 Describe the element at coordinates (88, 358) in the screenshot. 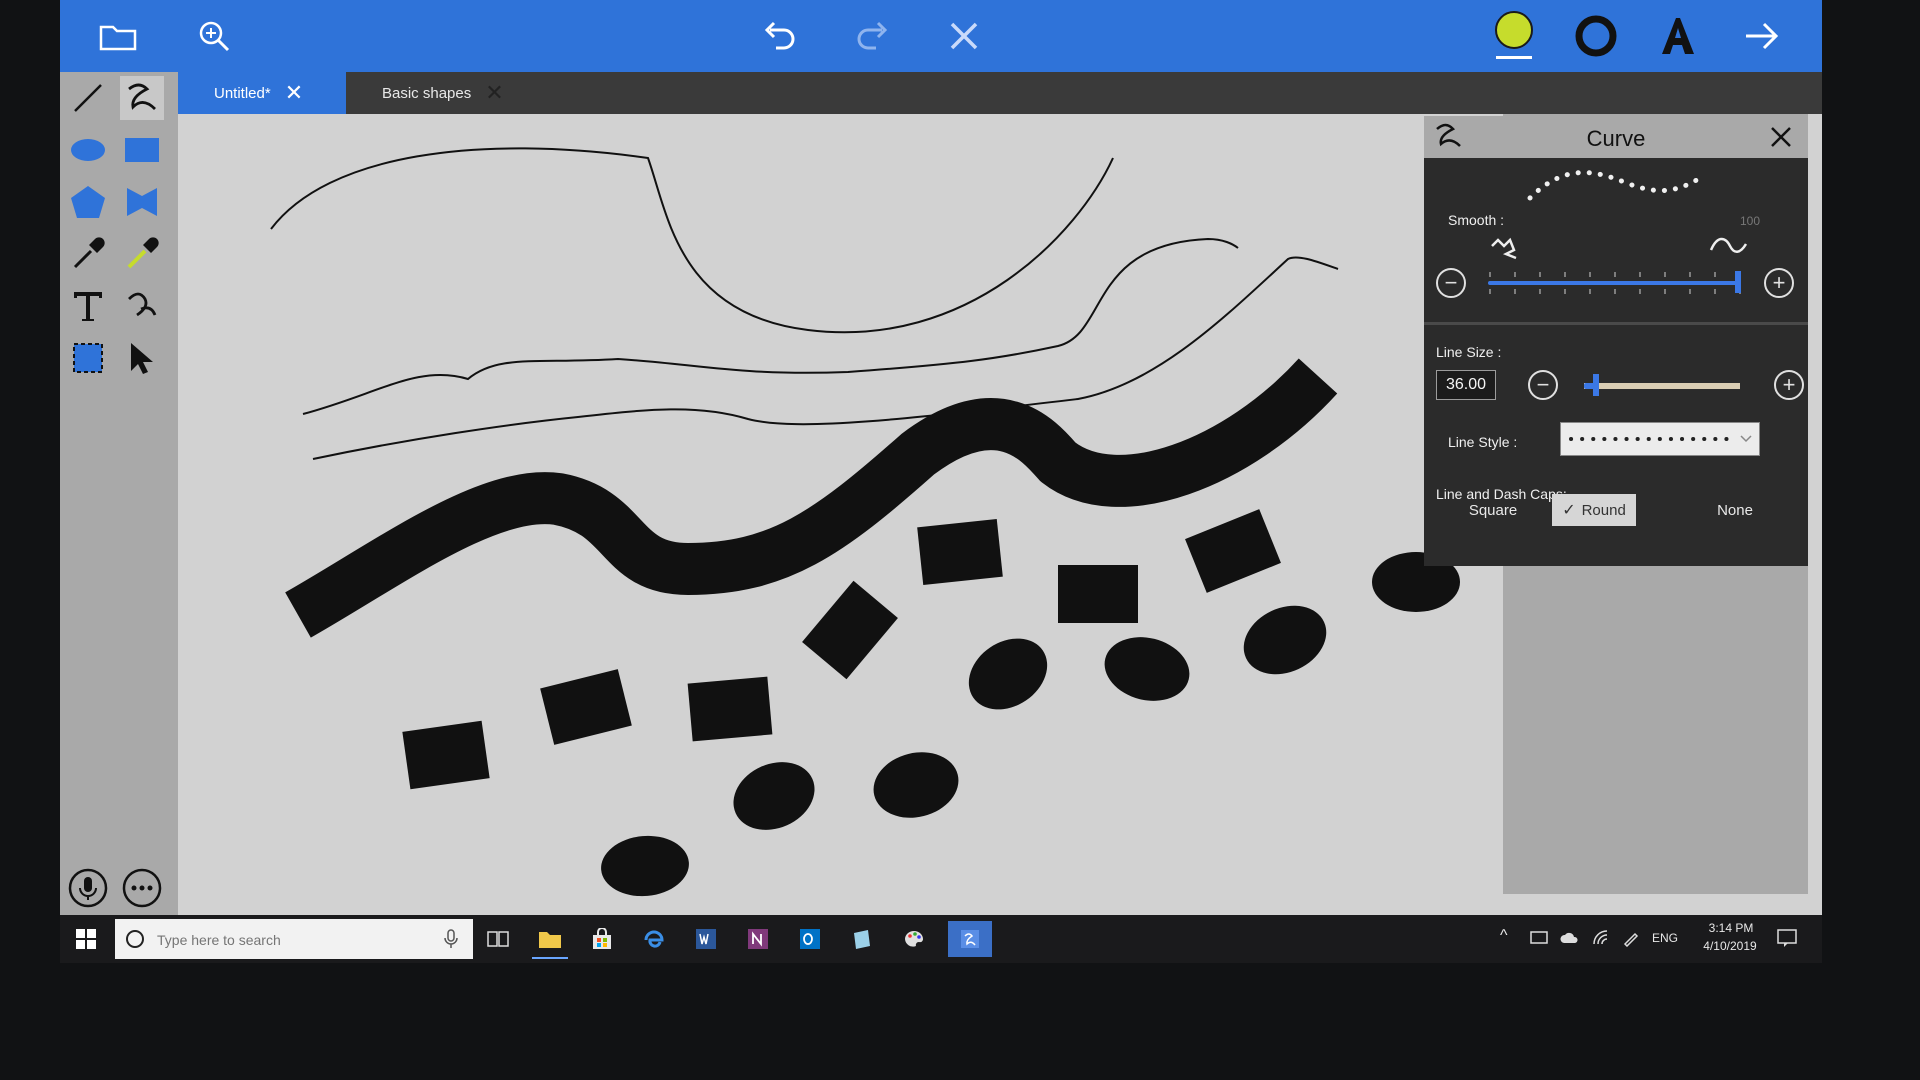

I see `select-region-icon` at that location.